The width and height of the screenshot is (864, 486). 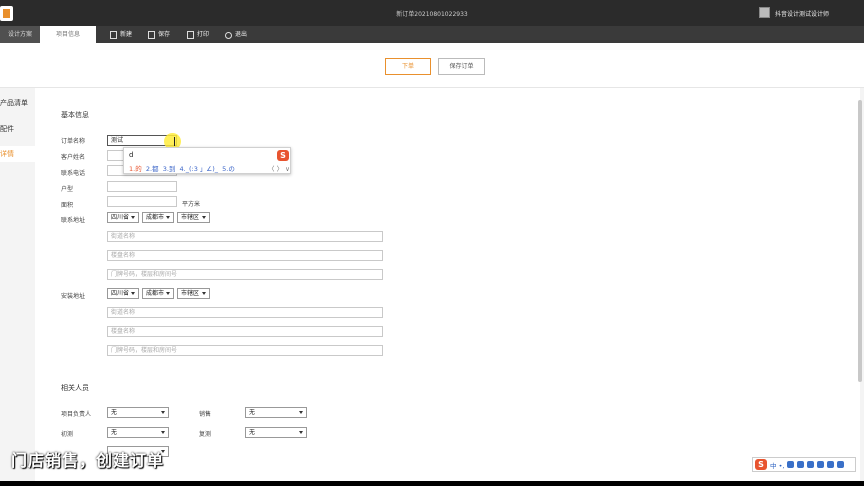 What do you see at coordinates (207, 160) in the screenshot?
I see `ime-candidate-popup: d S 1.的 2.都 3.到 4._(:3 」∠)_ 5.の 〈 〉 ∨` at bounding box center [207, 160].